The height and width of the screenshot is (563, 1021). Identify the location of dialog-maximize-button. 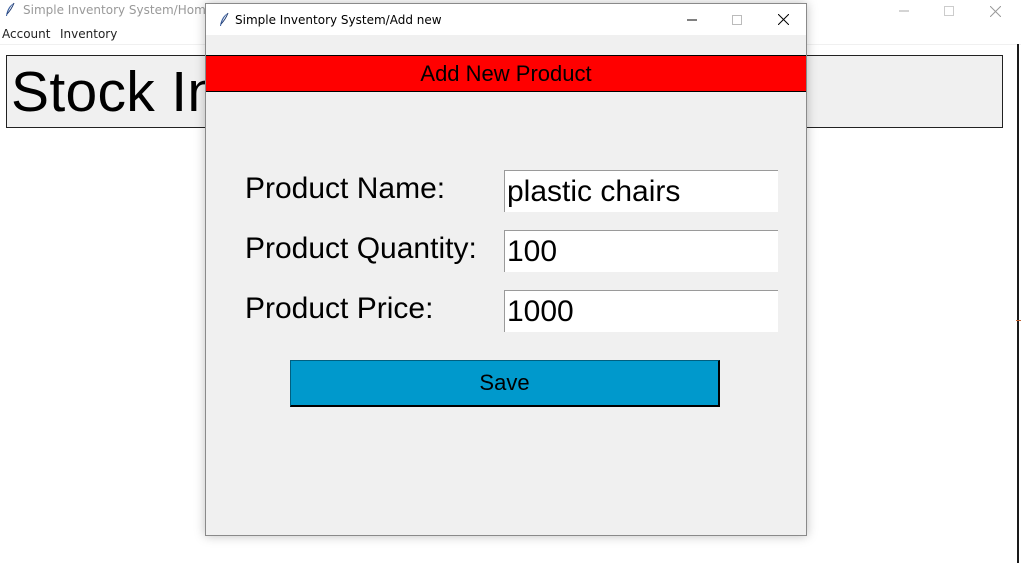
(737, 19).